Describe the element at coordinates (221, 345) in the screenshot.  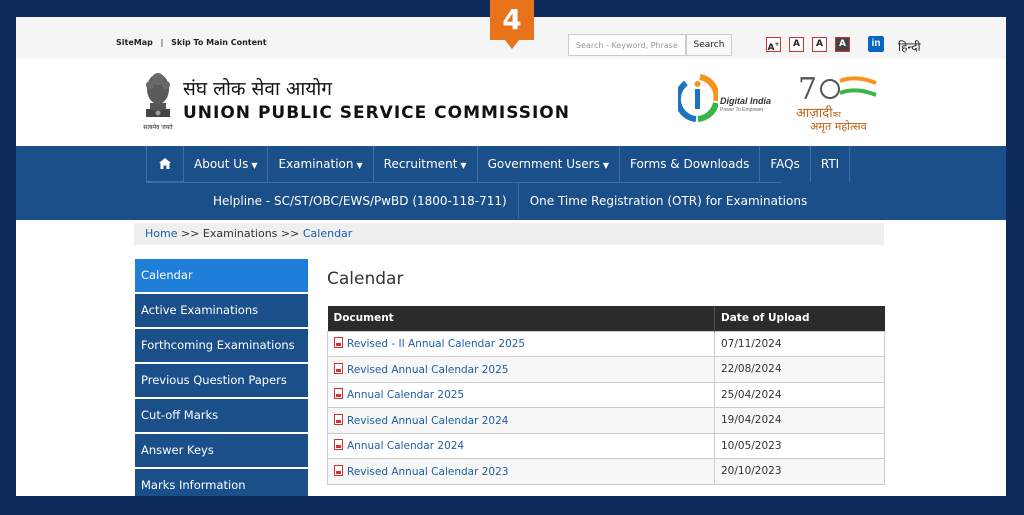
I see `sidebar-item-forthcoming-examinations: Forthcoming Examinations` at that location.